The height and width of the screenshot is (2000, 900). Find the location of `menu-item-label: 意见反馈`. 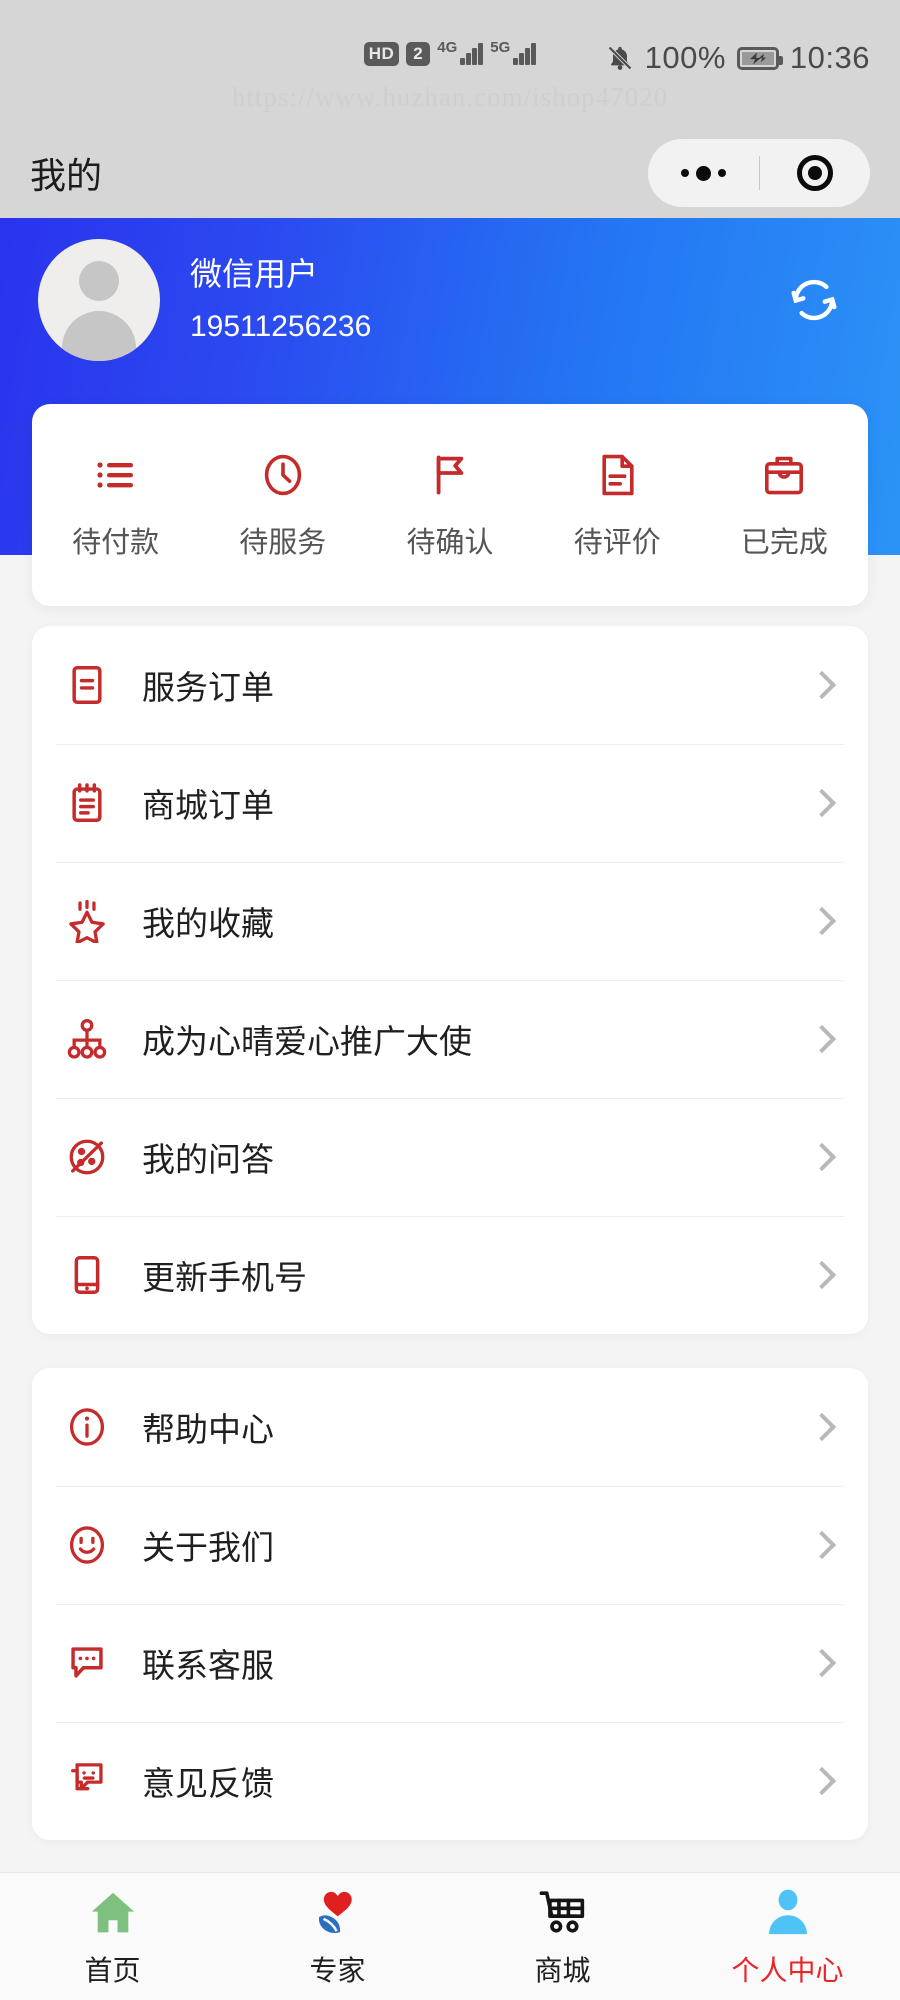

menu-item-label: 意见反馈 is located at coordinates (208, 1783).